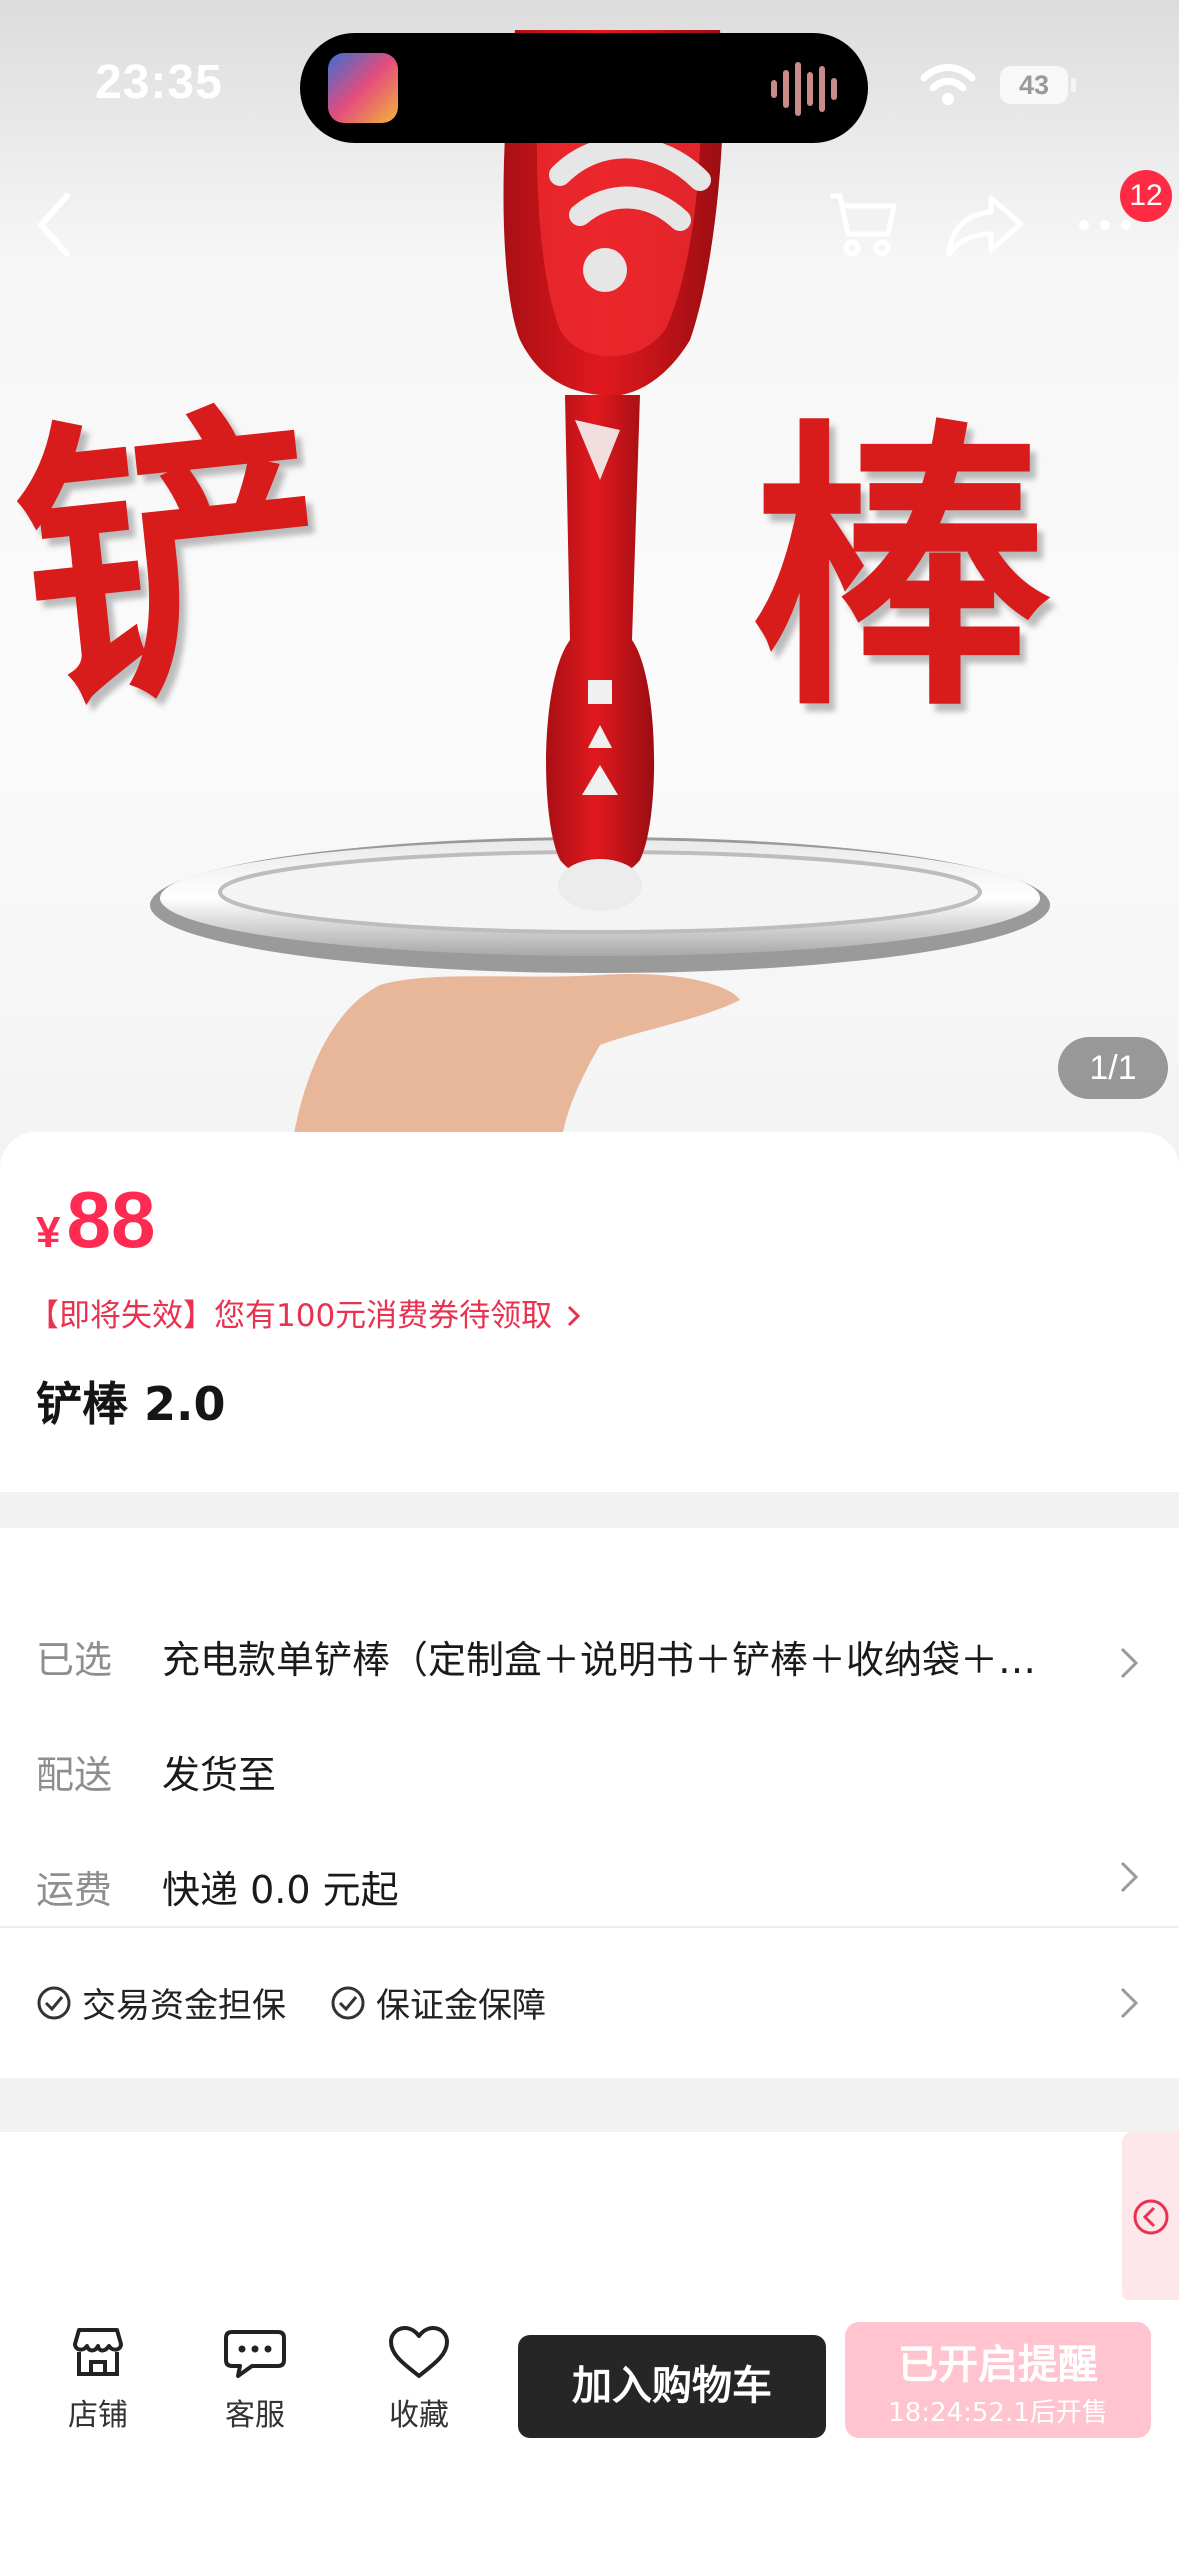 This screenshot has height=2556, width=1179. What do you see at coordinates (584, 88) in the screenshot?
I see `dynamic-island` at bounding box center [584, 88].